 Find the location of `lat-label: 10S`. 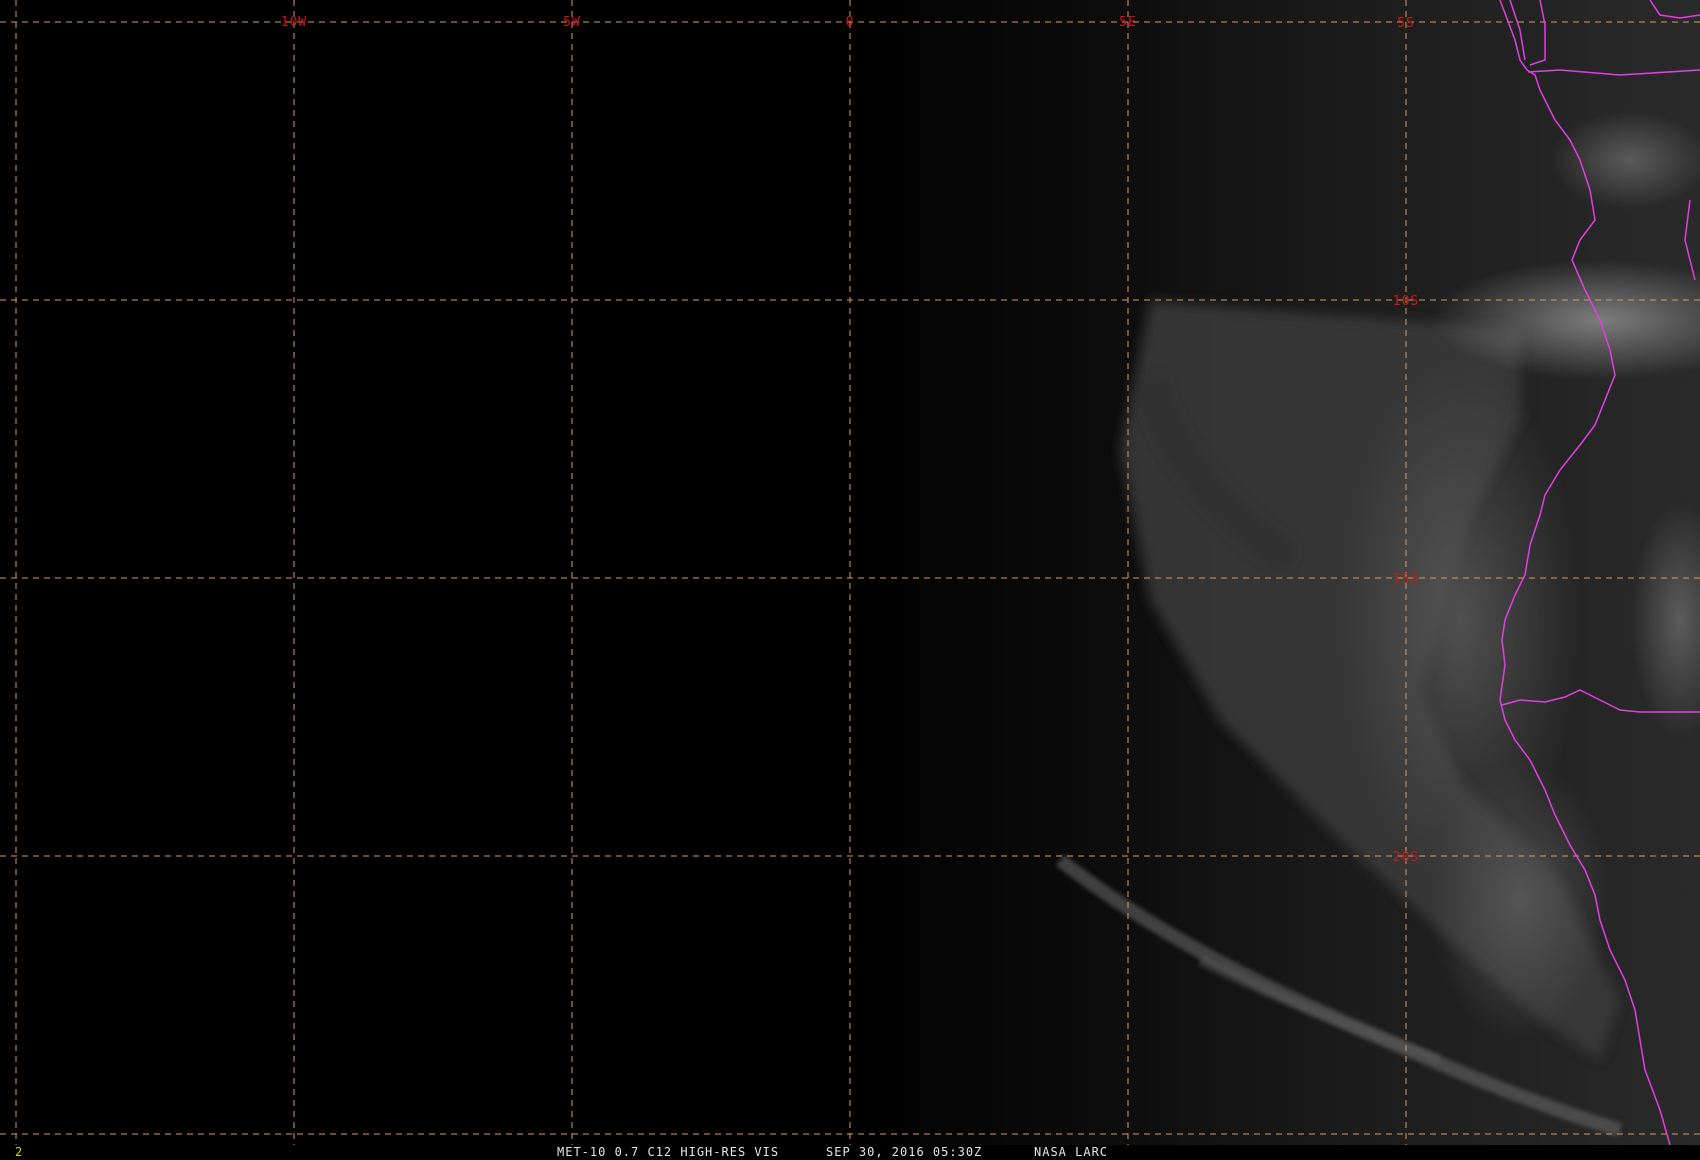

lat-label: 10S is located at coordinates (1406, 301).